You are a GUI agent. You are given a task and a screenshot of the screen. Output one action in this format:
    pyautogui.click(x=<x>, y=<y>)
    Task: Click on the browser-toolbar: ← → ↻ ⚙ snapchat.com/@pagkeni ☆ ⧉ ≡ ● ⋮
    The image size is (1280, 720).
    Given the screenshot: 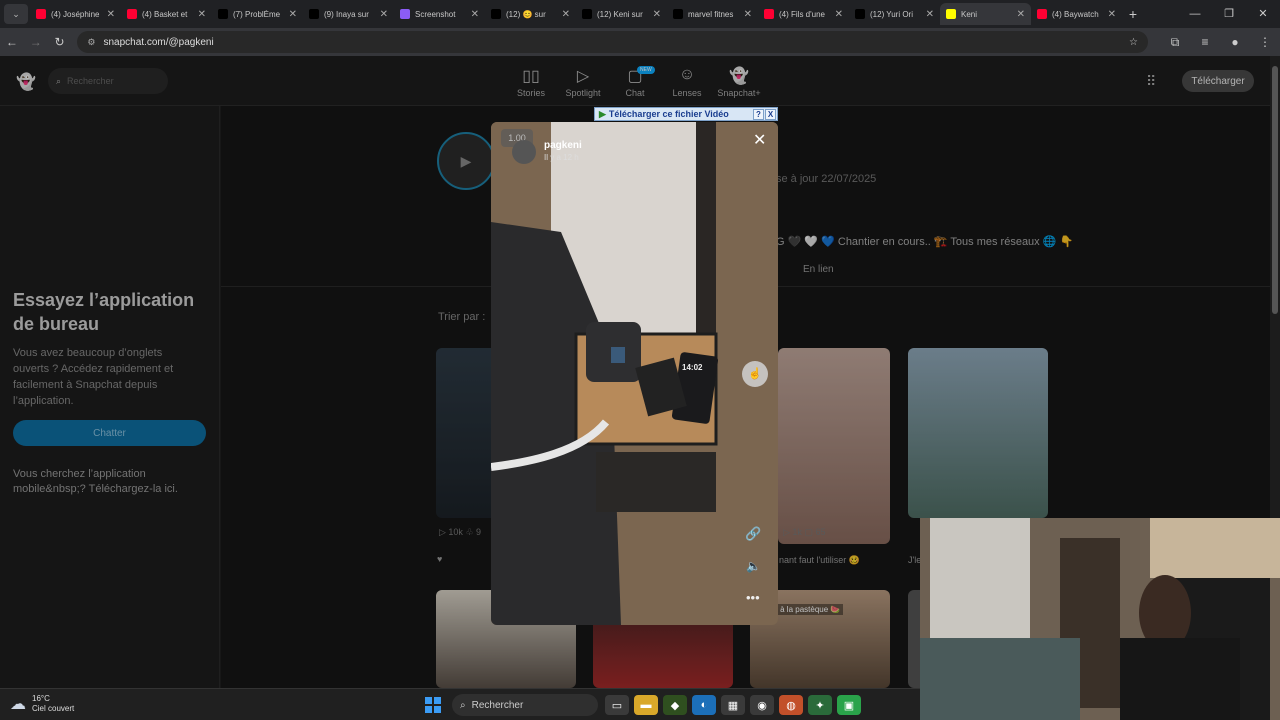 What is the action you would take?
    pyautogui.click(x=640, y=42)
    